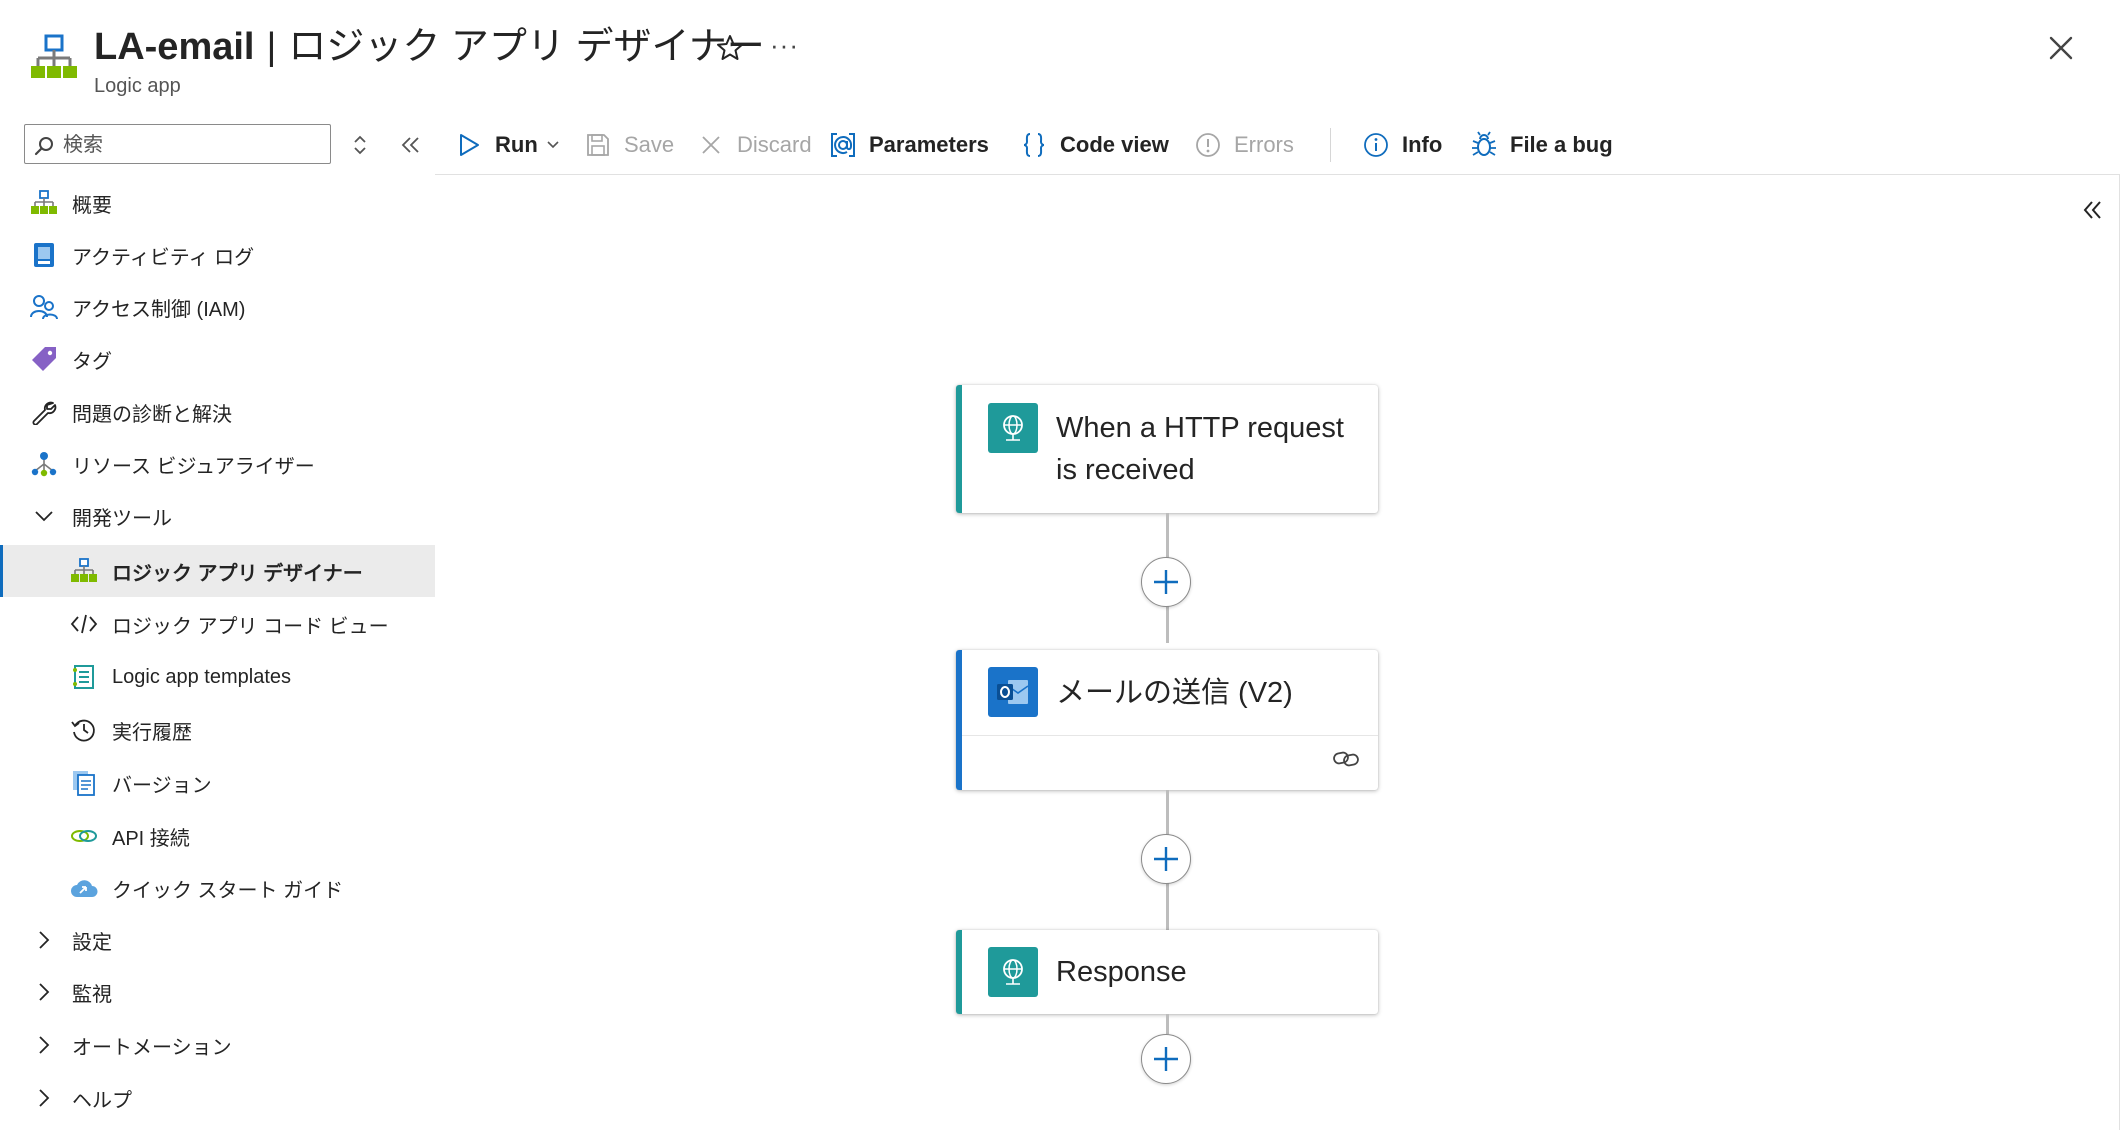 The height and width of the screenshot is (1130, 2128). What do you see at coordinates (711, 145) in the screenshot?
I see `discard-x-icon` at bounding box center [711, 145].